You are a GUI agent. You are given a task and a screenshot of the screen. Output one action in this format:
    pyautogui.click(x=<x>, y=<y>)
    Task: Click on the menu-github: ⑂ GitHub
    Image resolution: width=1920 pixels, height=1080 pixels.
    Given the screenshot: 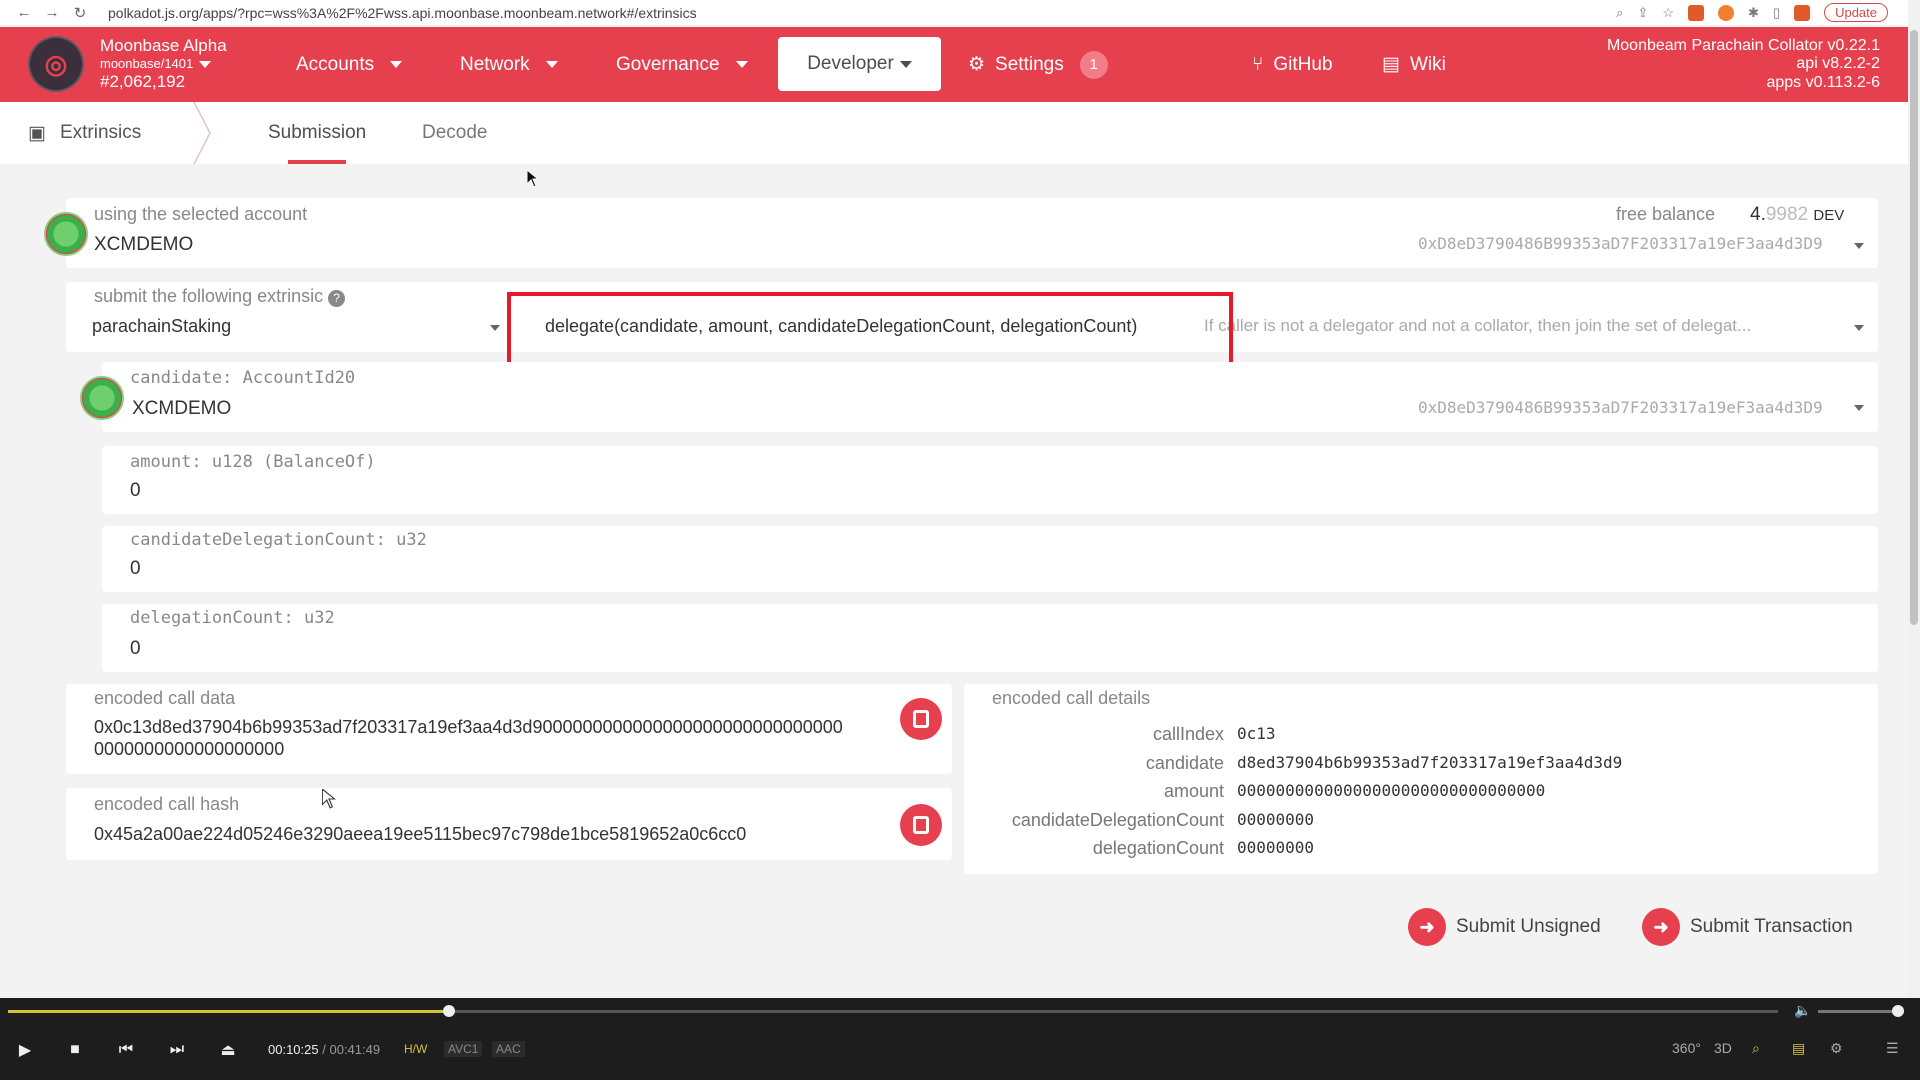 What is the action you would take?
    pyautogui.click(x=1292, y=64)
    